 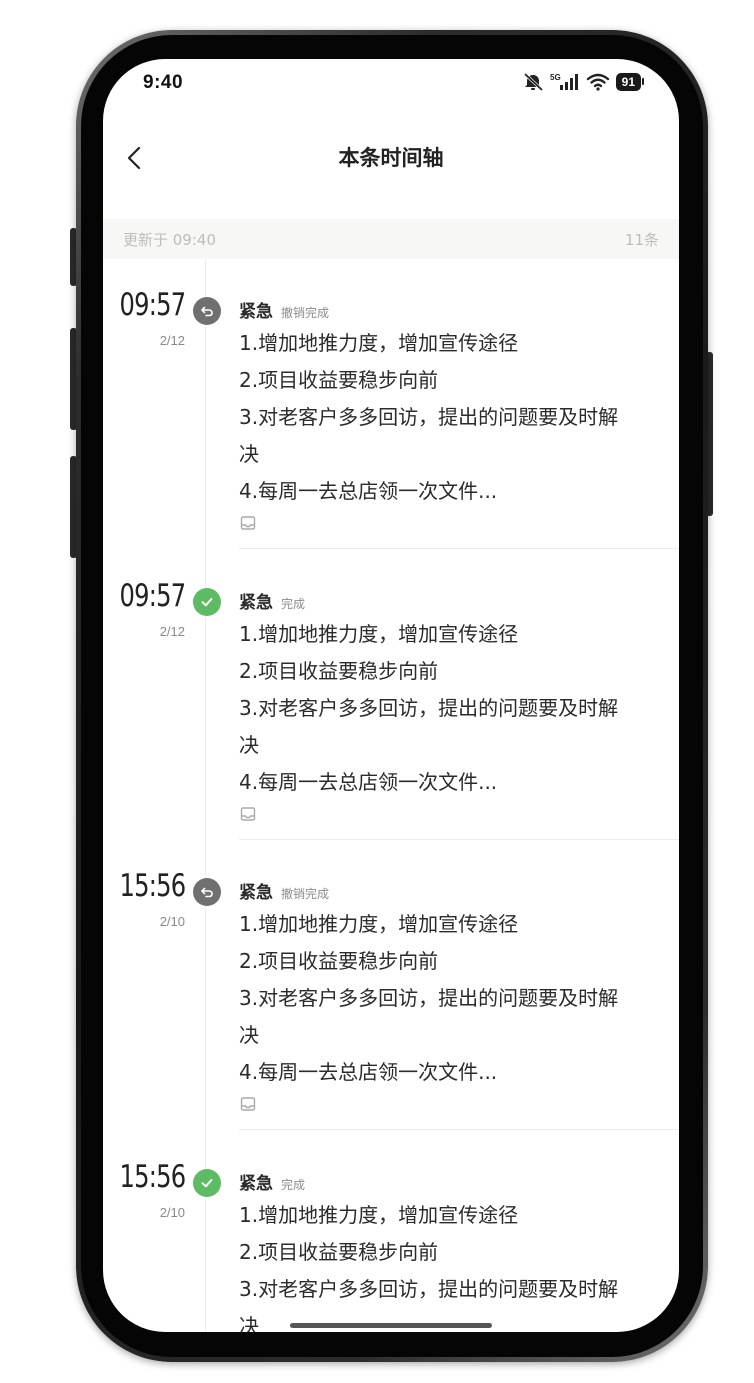 I want to click on status-time: 9:40, so click(x=163, y=82).